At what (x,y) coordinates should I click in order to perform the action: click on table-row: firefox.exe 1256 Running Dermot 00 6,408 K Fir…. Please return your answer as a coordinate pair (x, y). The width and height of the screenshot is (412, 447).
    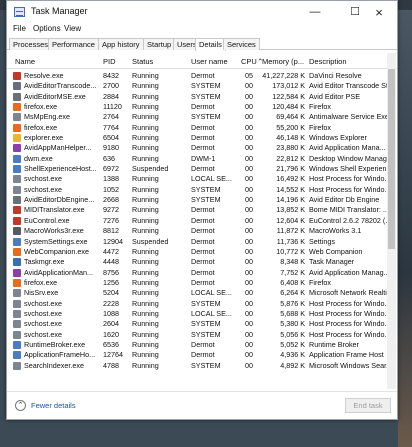
    Looking at the image, I should click on (202, 283).